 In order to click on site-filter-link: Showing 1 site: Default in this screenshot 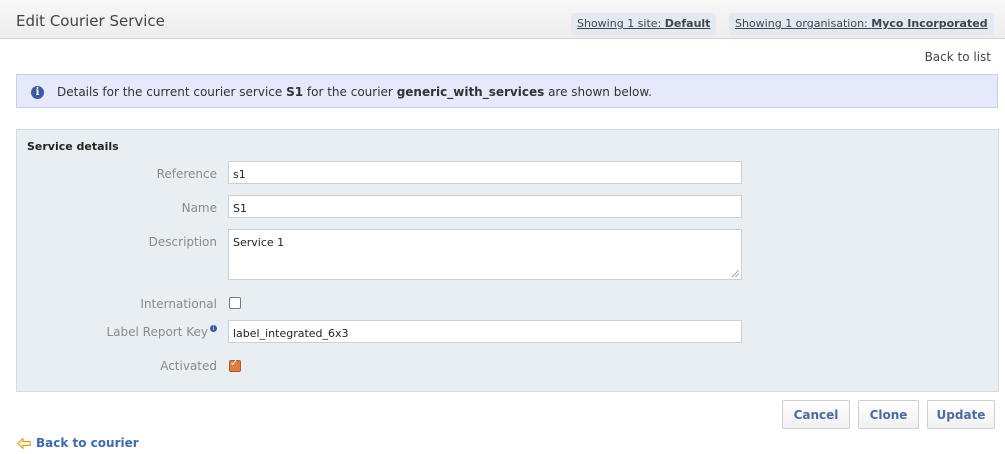, I will do `click(644, 24)`.